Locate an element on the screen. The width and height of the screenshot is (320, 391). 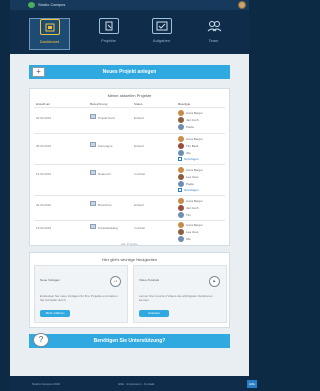
nav-projects: Projekte is located at coordinates (108, 34).